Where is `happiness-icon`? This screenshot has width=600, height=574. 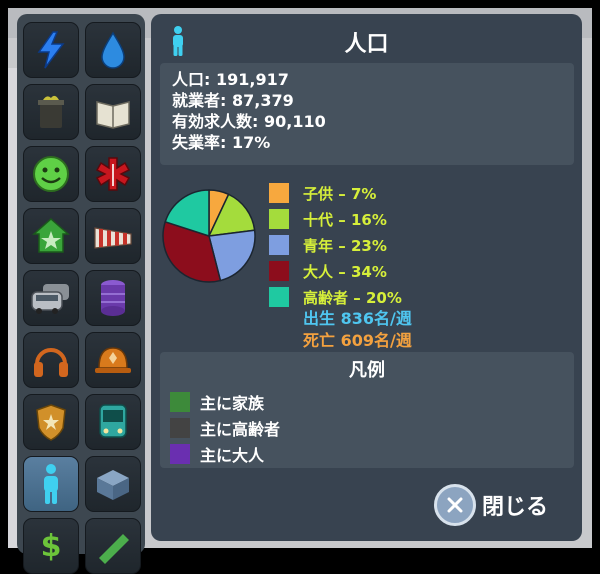 happiness-icon is located at coordinates (51, 174).